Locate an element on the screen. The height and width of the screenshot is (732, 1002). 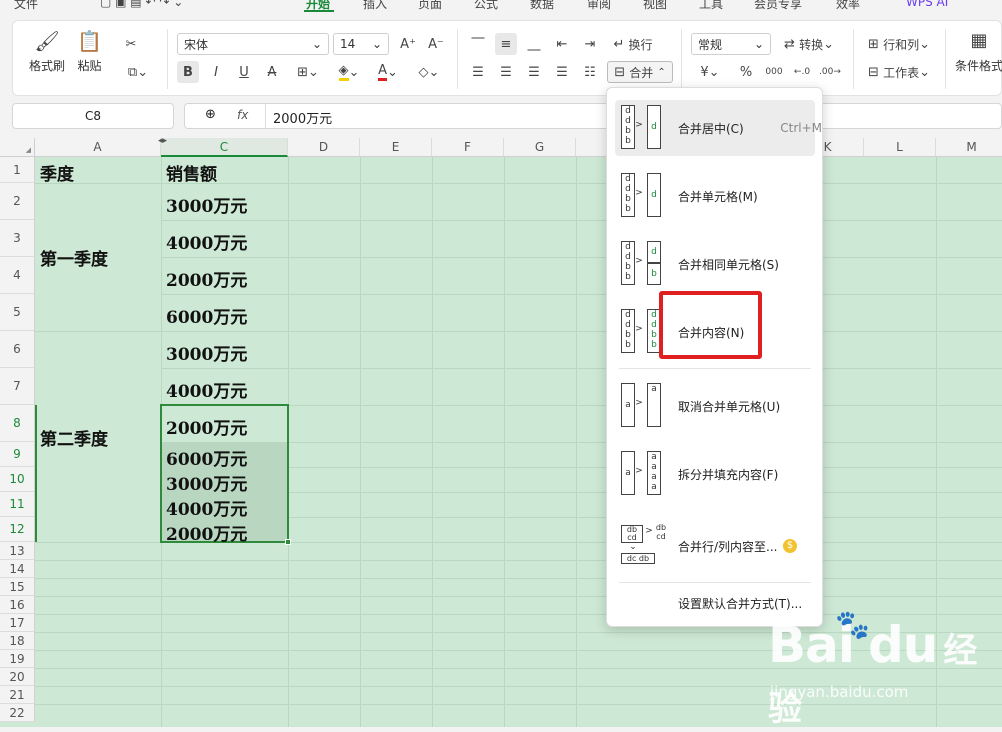
align-middle-icon: ≡ is located at coordinates (506, 44).